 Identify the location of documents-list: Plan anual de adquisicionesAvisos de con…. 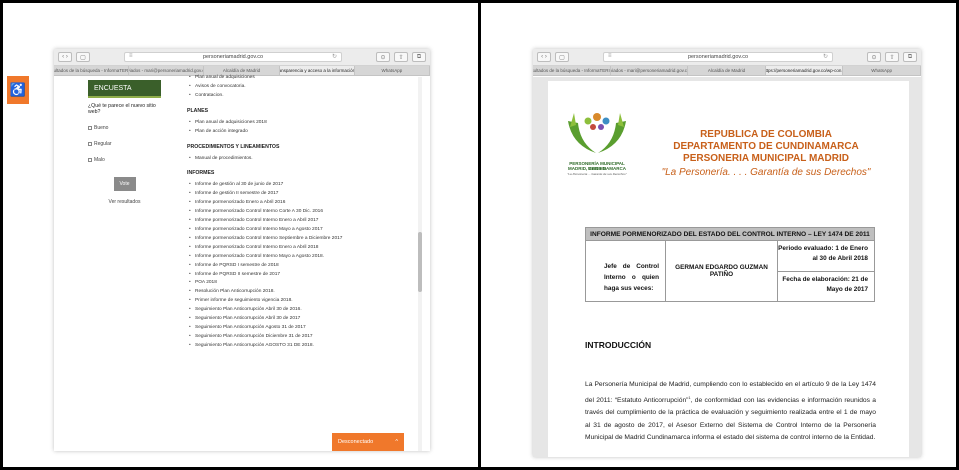
(308, 212).